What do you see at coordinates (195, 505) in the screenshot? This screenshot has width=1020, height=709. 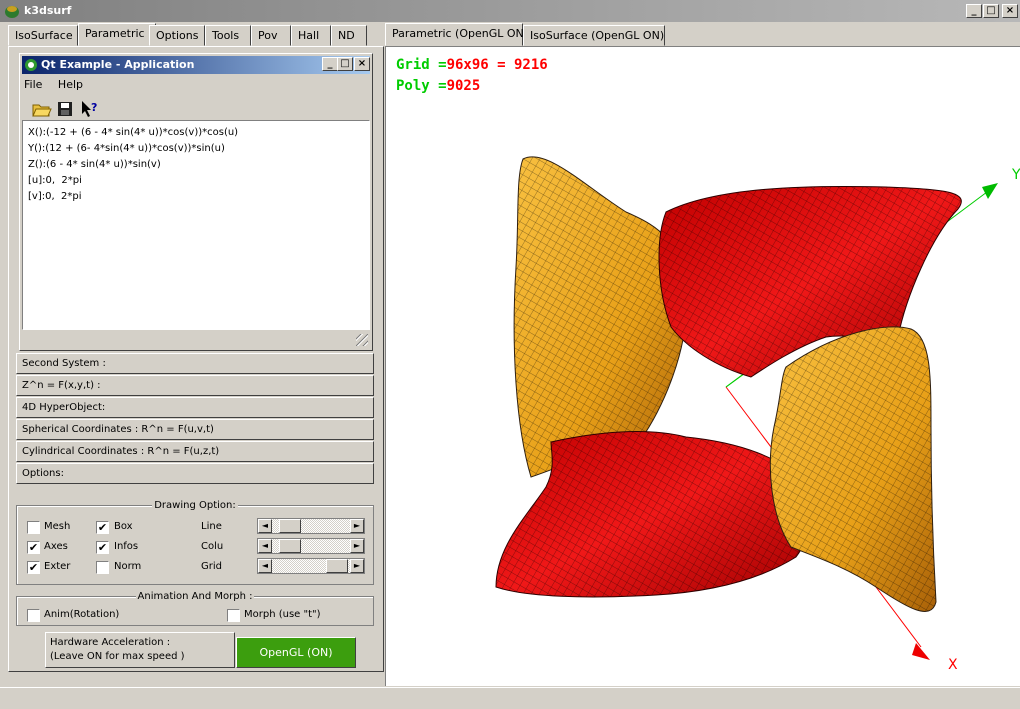 I see `drawing-options-title: Drawing Option:` at bounding box center [195, 505].